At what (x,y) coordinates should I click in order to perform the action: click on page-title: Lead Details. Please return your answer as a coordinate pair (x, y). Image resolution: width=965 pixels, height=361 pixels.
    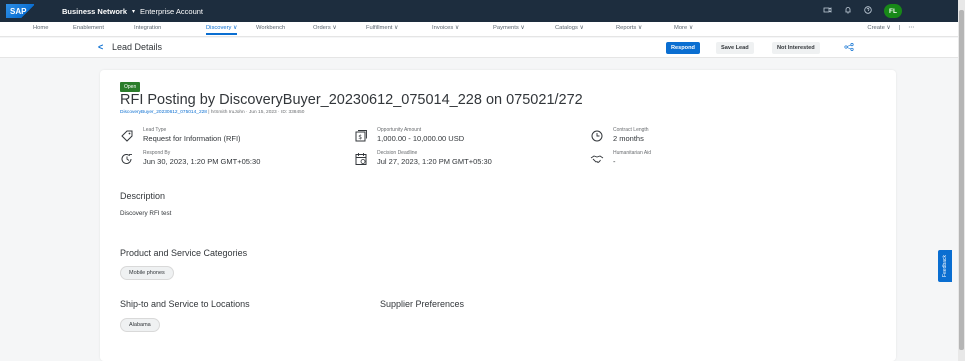
    Looking at the image, I should click on (137, 47).